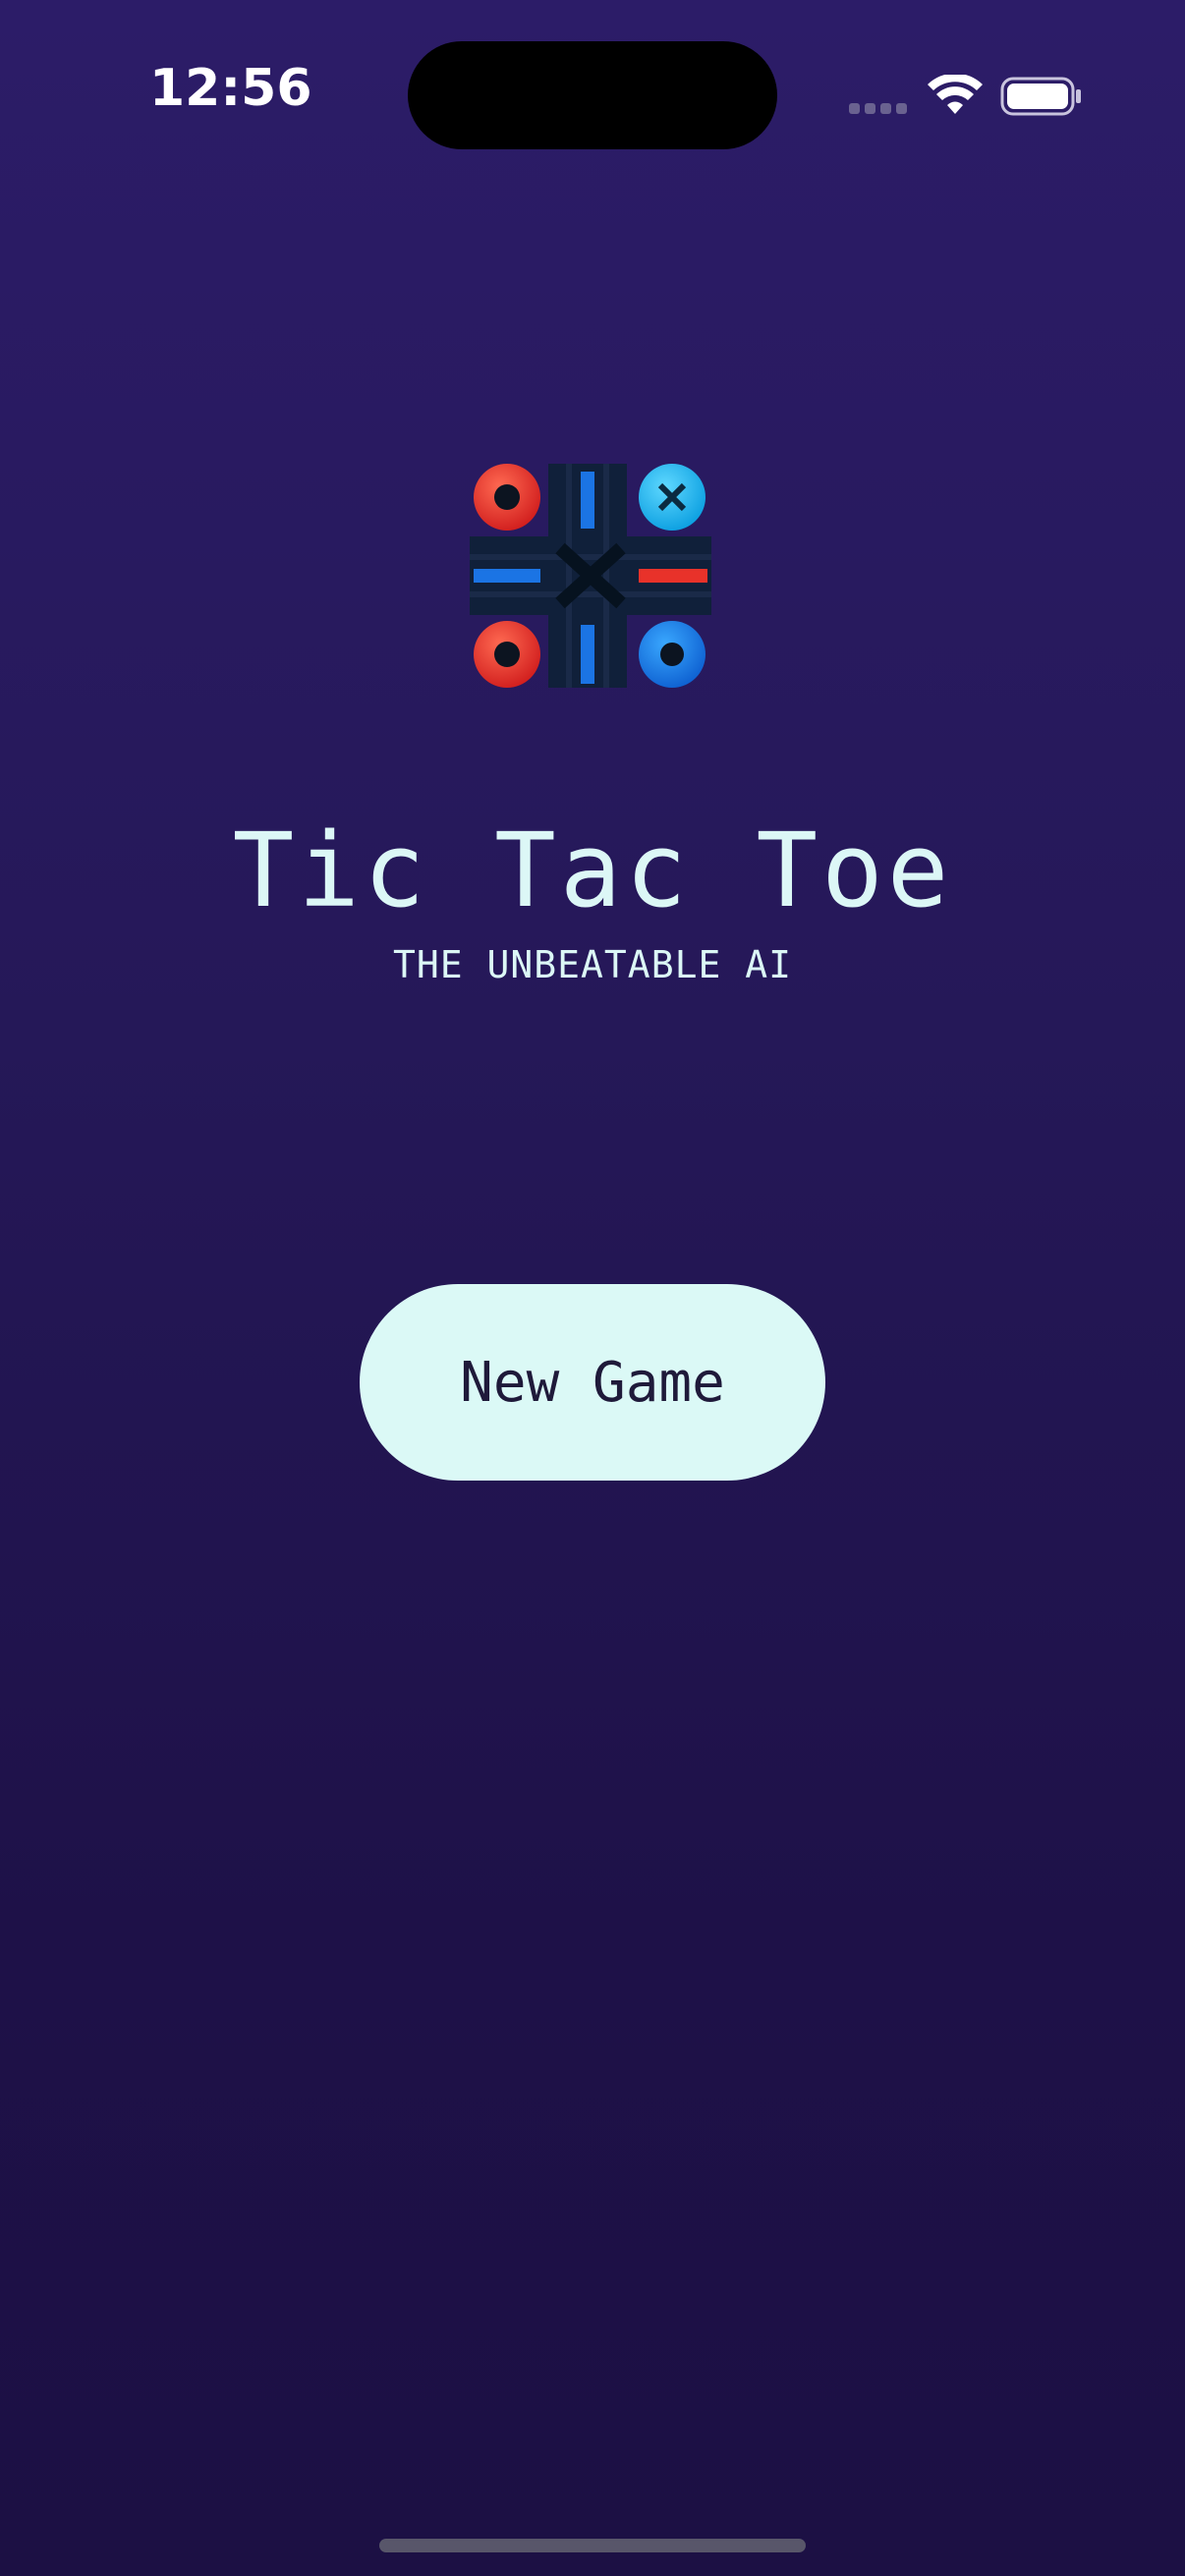 The image size is (1185, 2576). Describe the element at coordinates (592, 870) in the screenshot. I see `app-title: Tic Tac Toe` at that location.